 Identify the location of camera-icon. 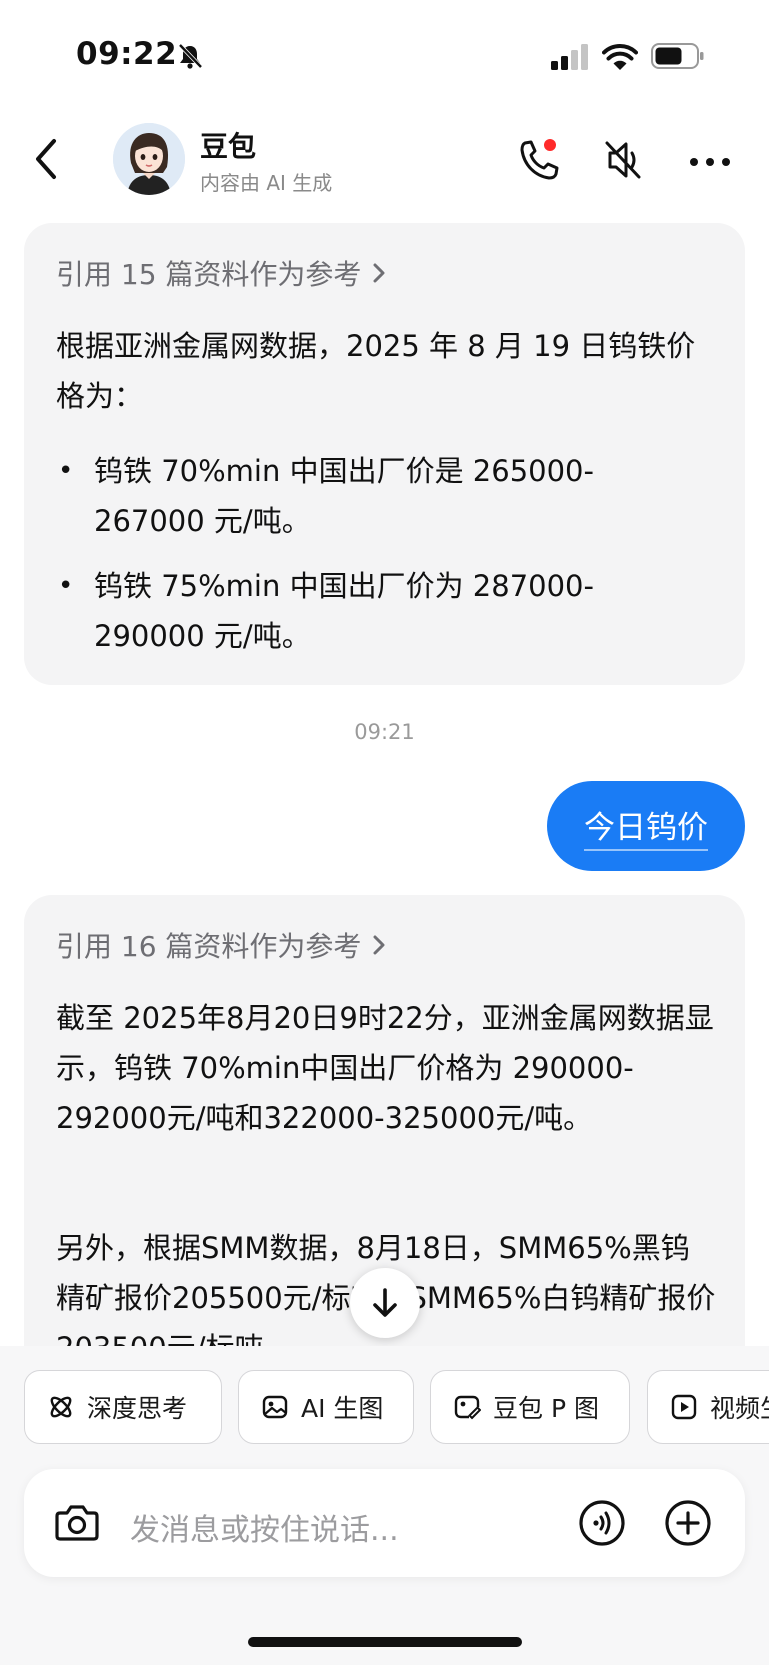
(77, 1524).